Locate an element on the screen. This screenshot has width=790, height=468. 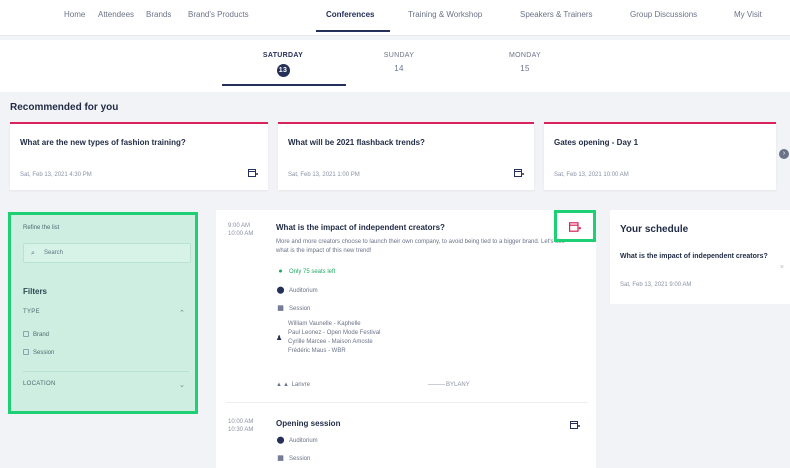
brand-logo-right: — — — BYLANY is located at coordinates (449, 385).